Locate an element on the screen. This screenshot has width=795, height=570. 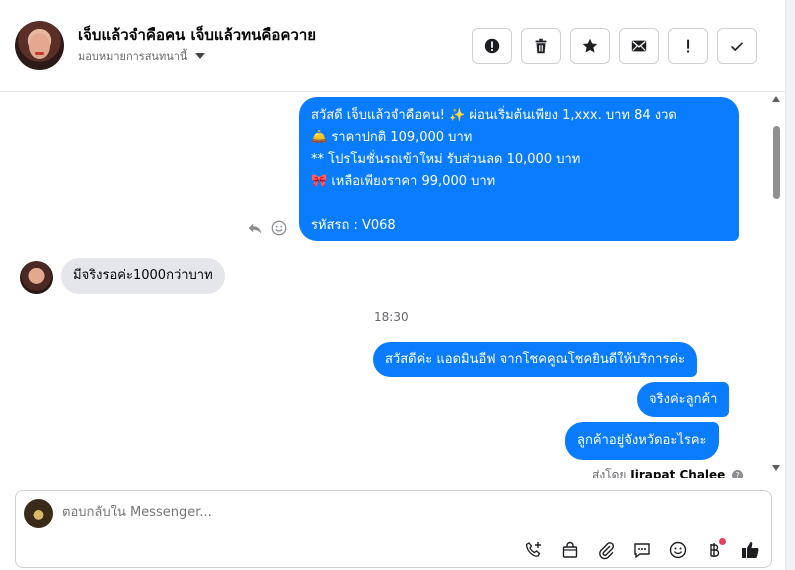
alert-circle-icon is located at coordinates (492, 46).